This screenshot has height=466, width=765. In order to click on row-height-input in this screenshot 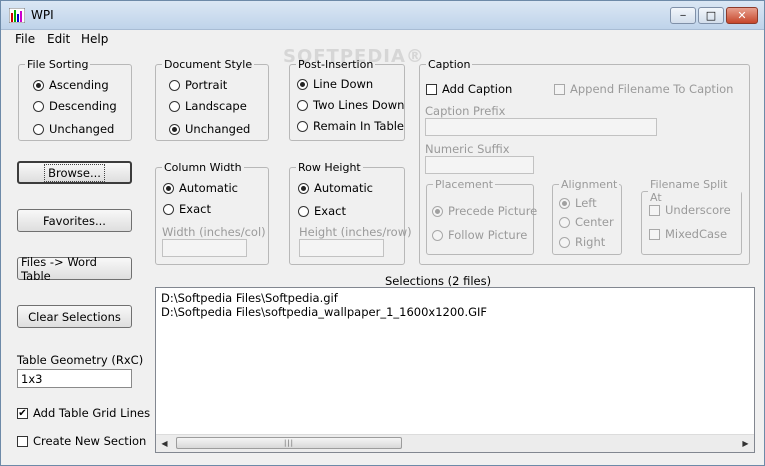, I will do `click(341, 248)`.